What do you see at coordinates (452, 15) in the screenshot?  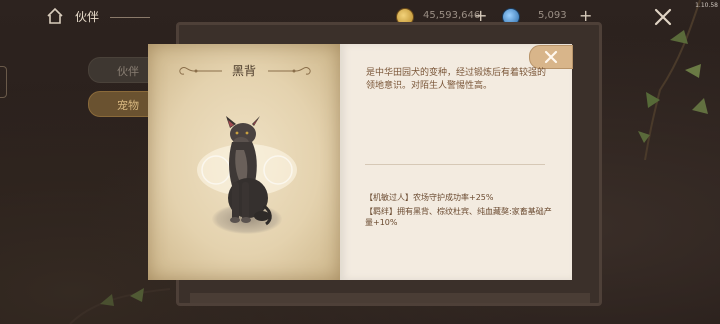 I see `coin-balance: 45,593,646` at bounding box center [452, 15].